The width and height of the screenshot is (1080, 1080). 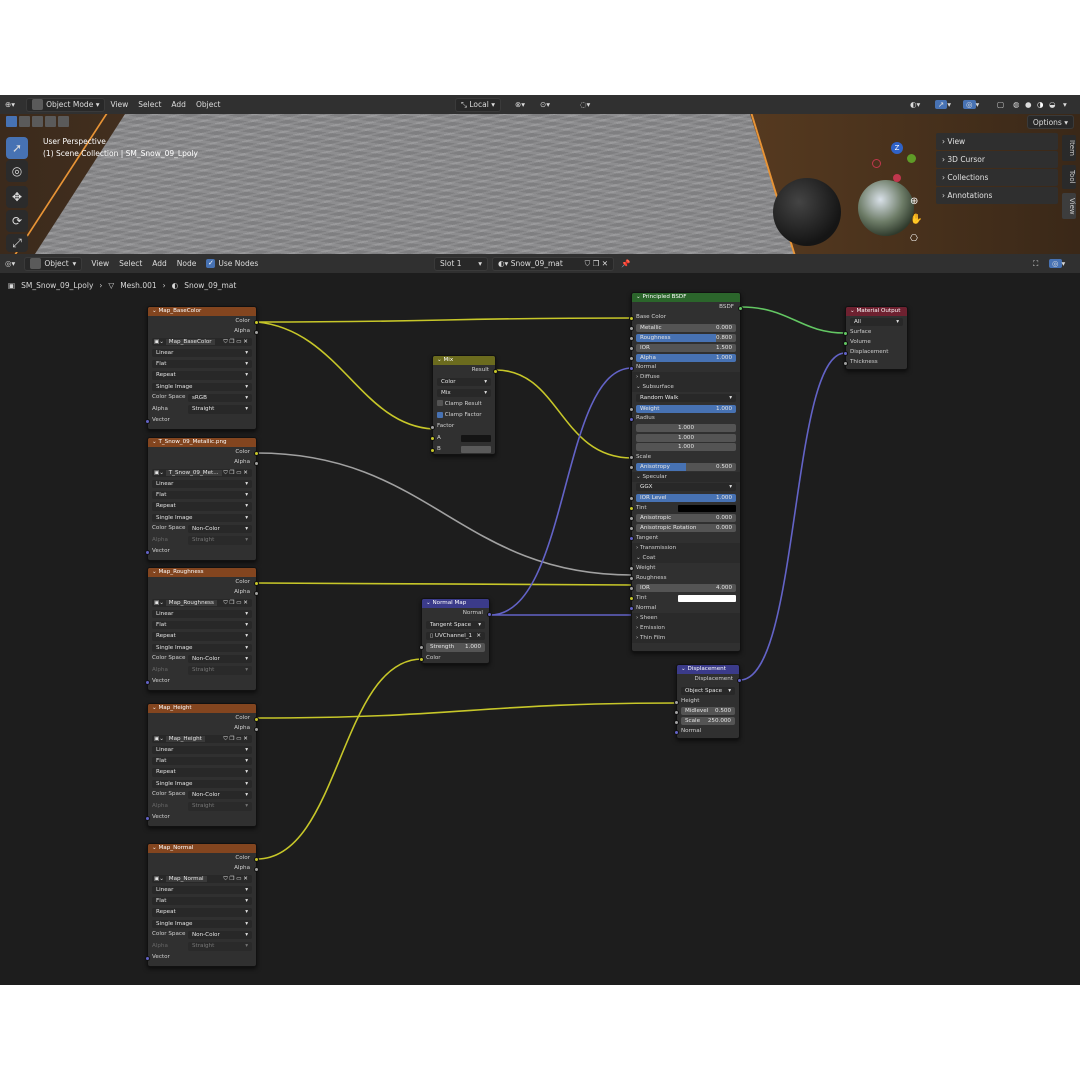 What do you see at coordinates (462, 438) in the screenshot?
I see `mix-a-input: A` at bounding box center [462, 438].